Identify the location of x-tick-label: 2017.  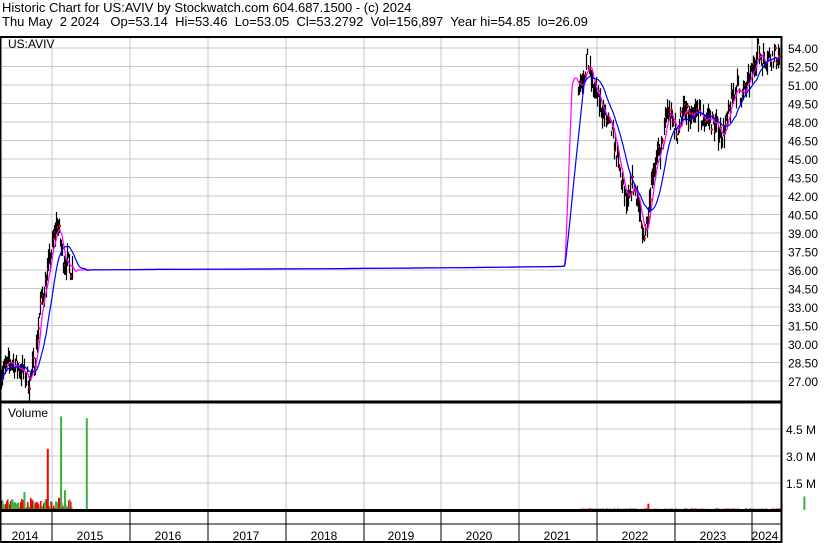
(246, 536).